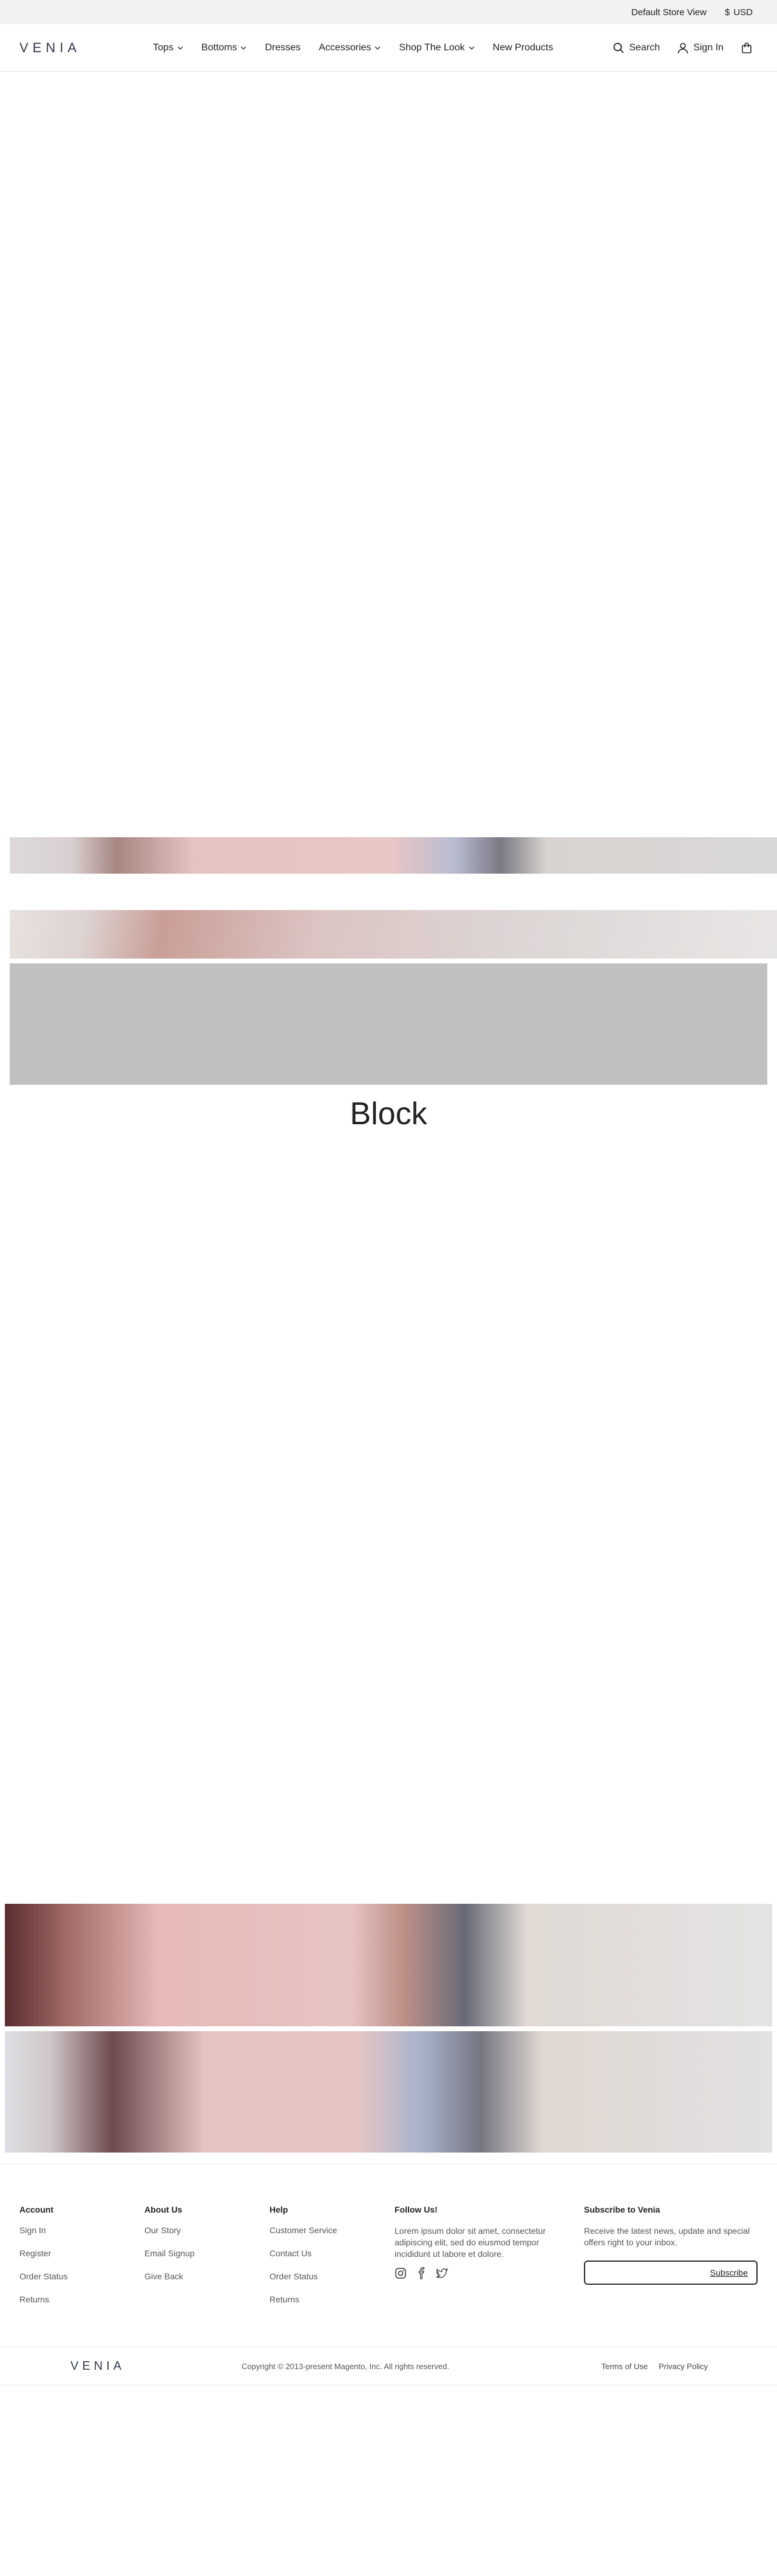  I want to click on nav-item-bottoms: Bottoms, so click(224, 48).